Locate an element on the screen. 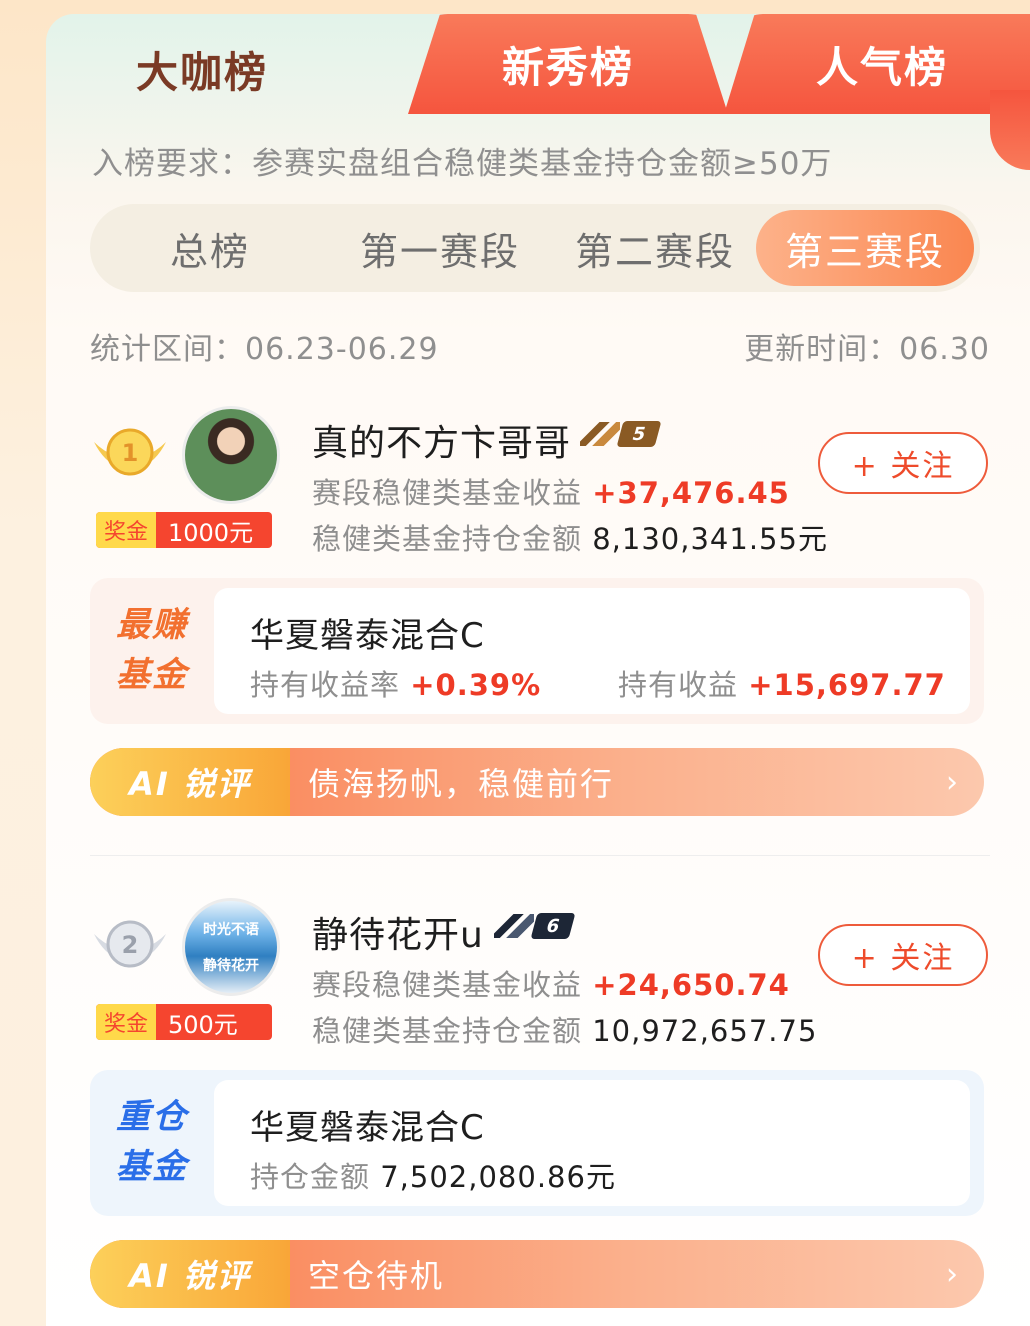 Image resolution: width=1030 pixels, height=1326 pixels. entry-requirement: 入榜要求：参赛实盘组合稳健类基金持仓金额≥50万 is located at coordinates (462, 164).